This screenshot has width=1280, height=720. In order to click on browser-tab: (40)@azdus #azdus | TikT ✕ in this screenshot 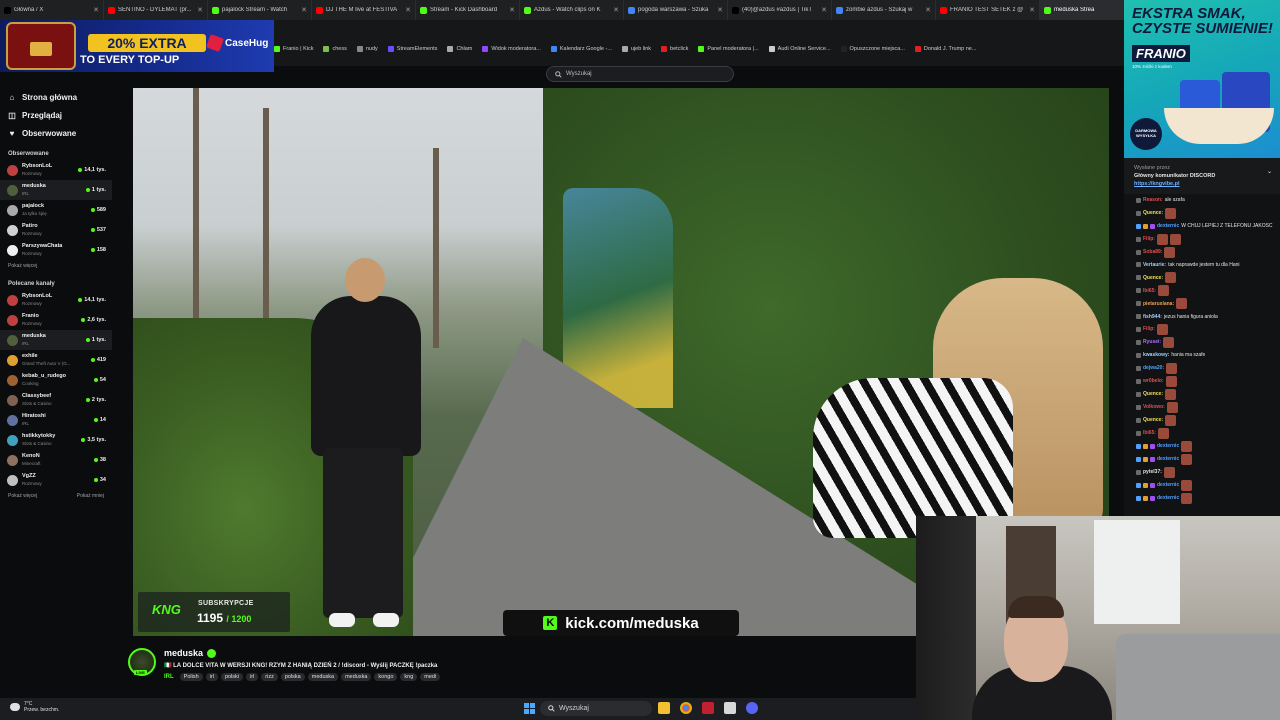, I will do `click(780, 10)`.